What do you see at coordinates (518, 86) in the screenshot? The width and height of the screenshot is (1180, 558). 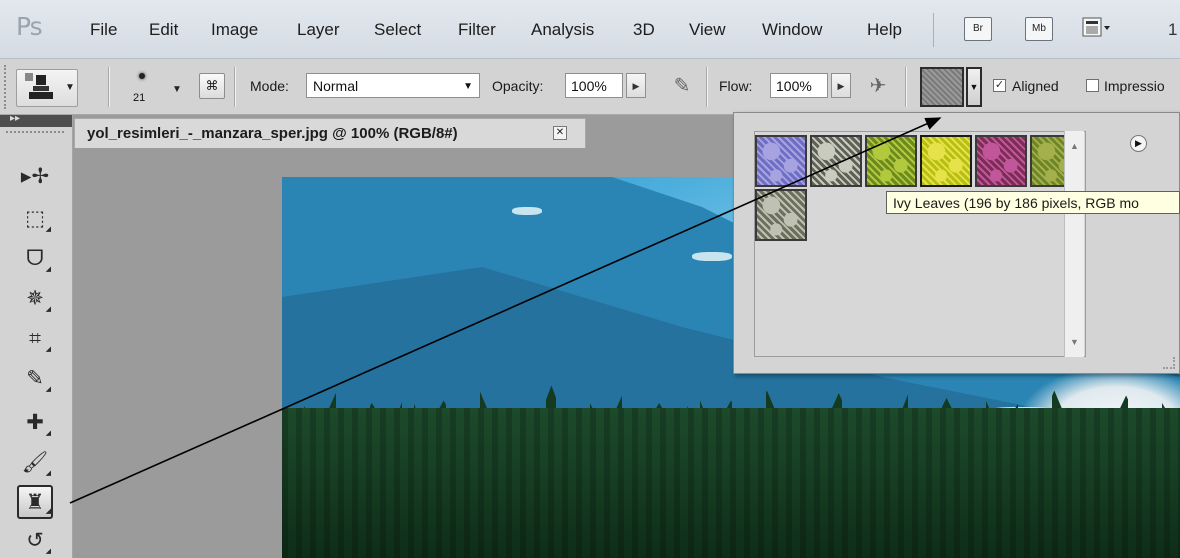 I see `opacity-label: Opacity:` at bounding box center [518, 86].